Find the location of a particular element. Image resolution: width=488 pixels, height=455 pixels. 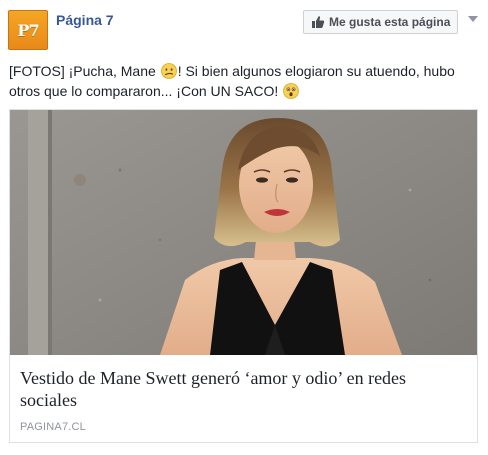

page-logo-text: P7 is located at coordinates (28, 30).